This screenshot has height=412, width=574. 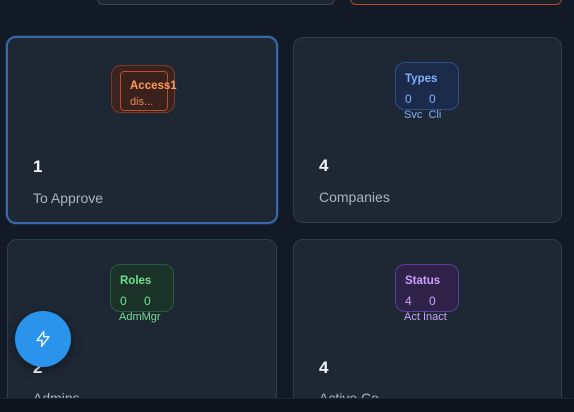 I want to click on types-chip-title: Types, so click(x=421, y=79).